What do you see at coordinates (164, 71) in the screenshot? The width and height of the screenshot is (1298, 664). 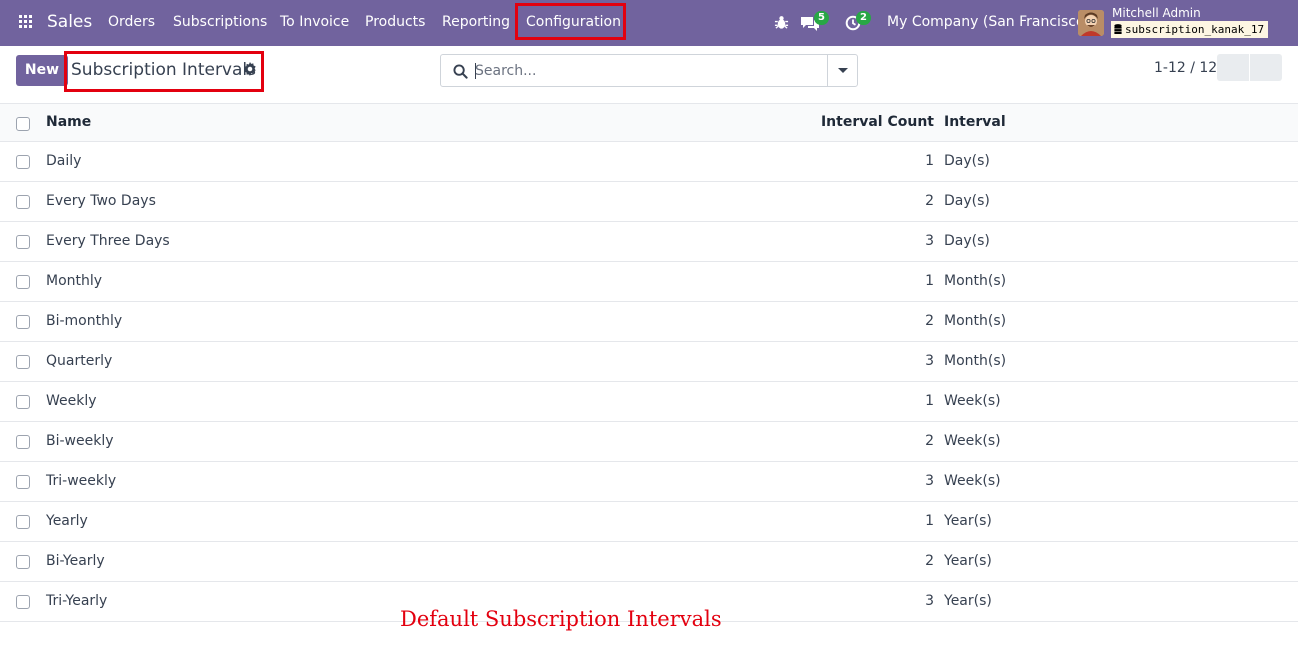 I see `title-highlight-box` at bounding box center [164, 71].